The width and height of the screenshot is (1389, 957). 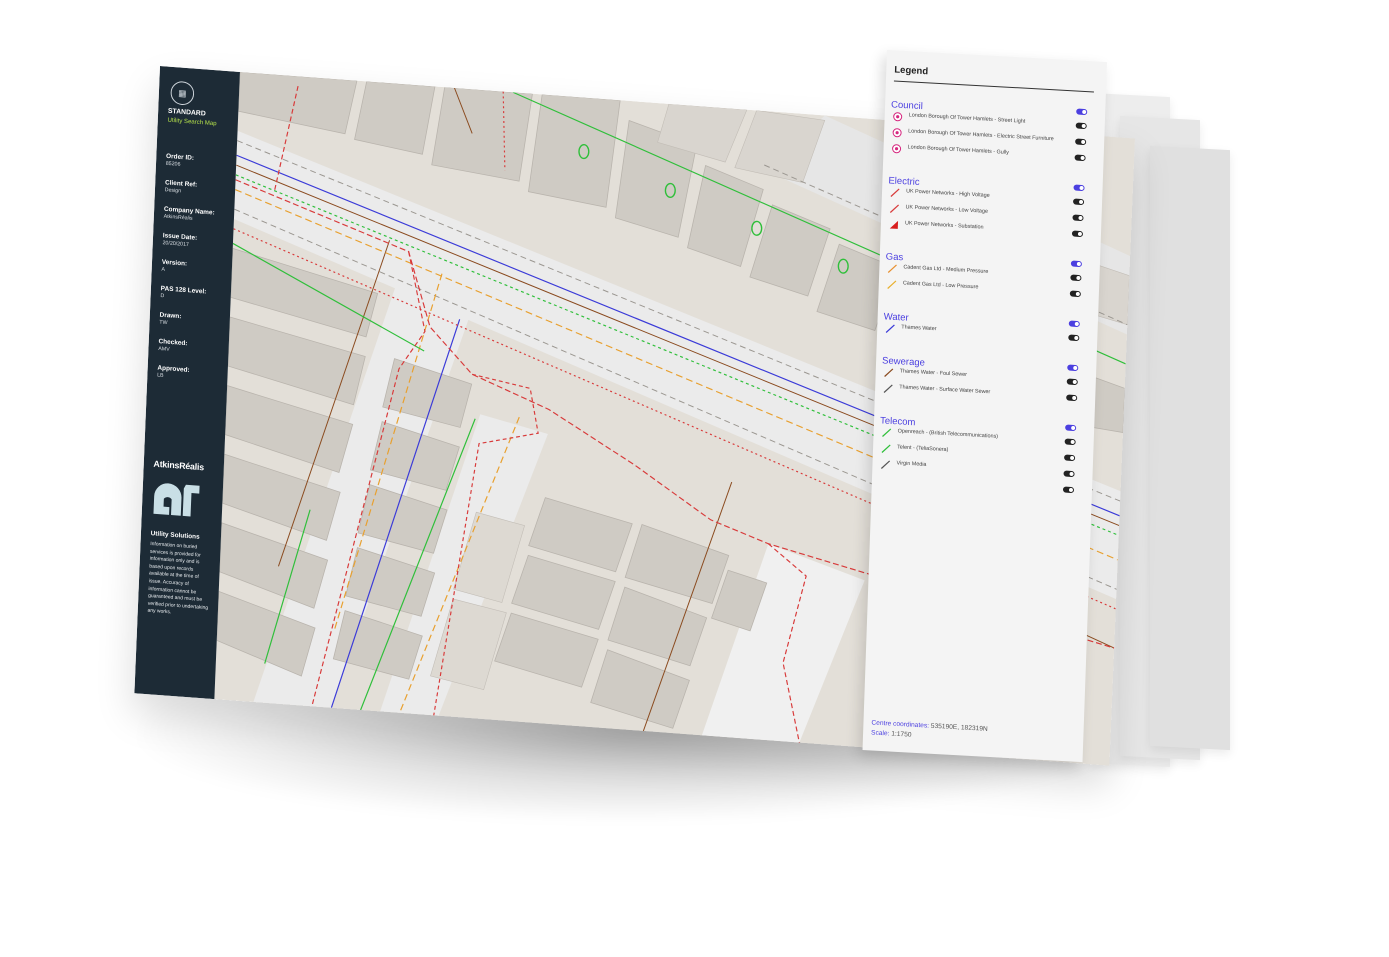 What do you see at coordinates (173, 346) in the screenshot?
I see `meta-field: Checked: AMV` at bounding box center [173, 346].